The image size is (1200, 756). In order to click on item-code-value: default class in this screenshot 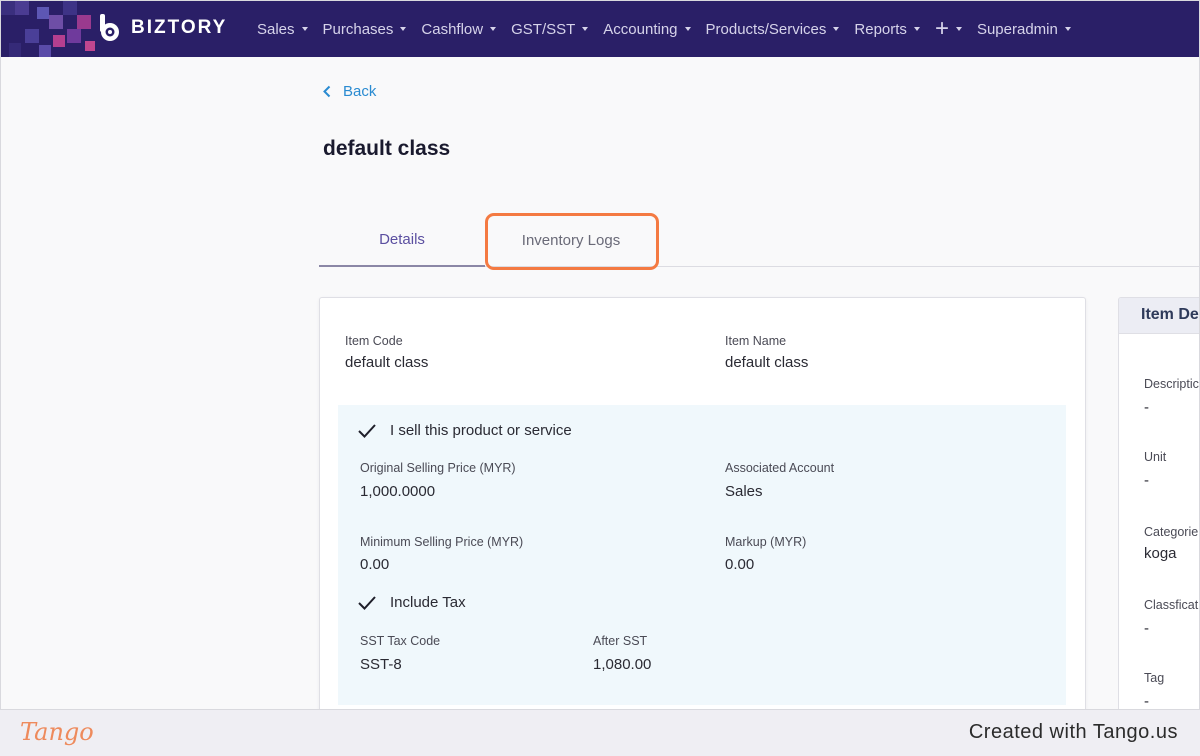, I will do `click(387, 362)`.